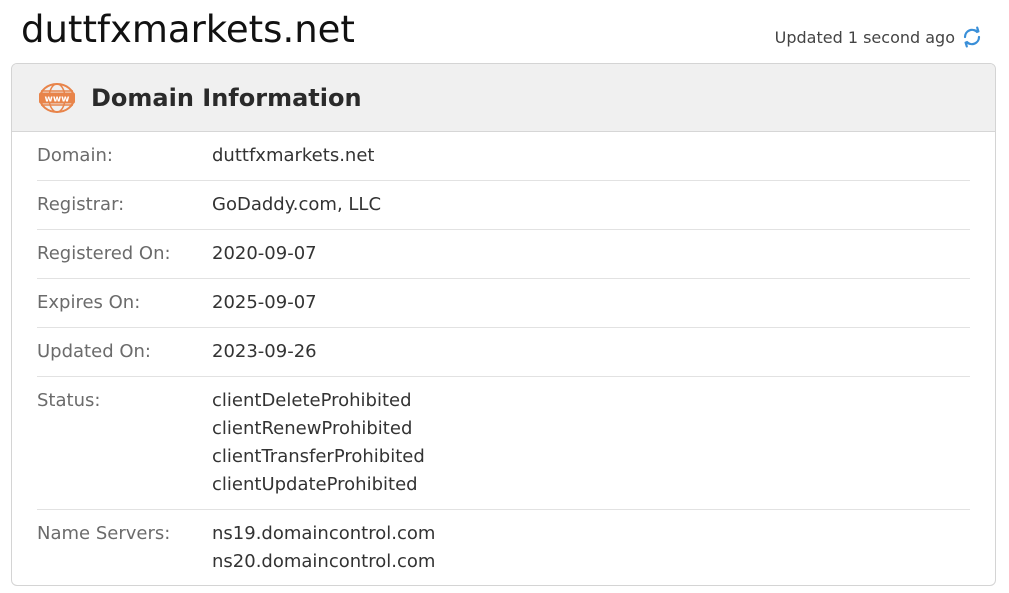  What do you see at coordinates (264, 351) in the screenshot?
I see `row-value: 2023-09-26` at bounding box center [264, 351].